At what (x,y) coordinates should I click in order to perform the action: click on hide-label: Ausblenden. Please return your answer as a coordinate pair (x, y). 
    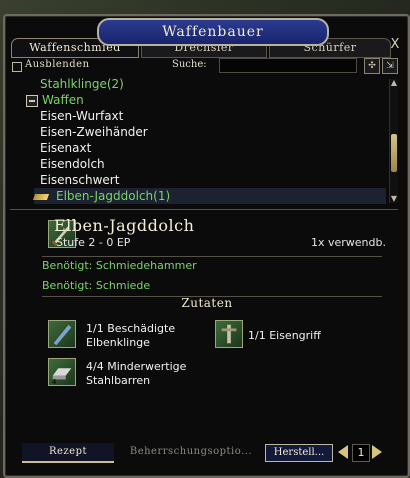
    Looking at the image, I should click on (57, 64).